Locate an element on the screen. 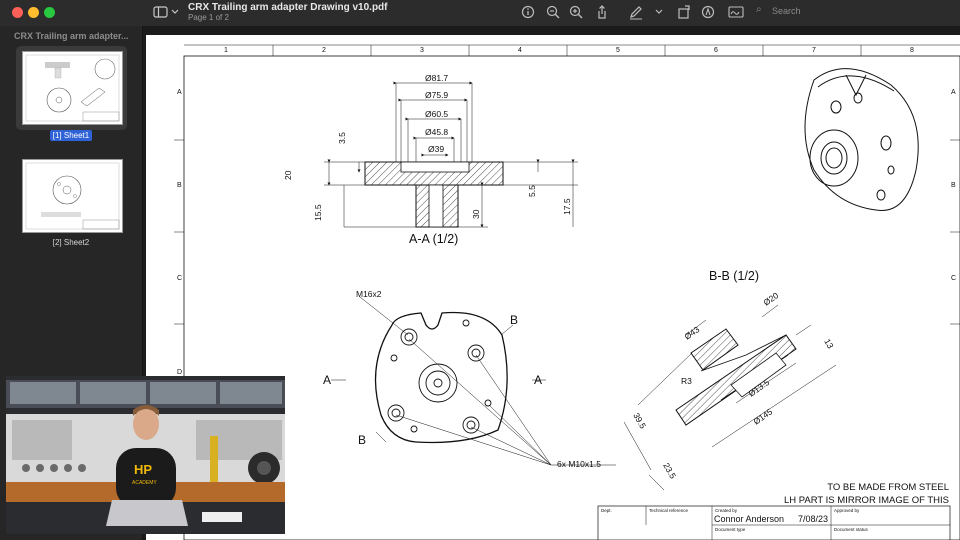 Image resolution: width=960 pixels, height=540 pixels. dim-label: 13 is located at coordinates (829, 343).